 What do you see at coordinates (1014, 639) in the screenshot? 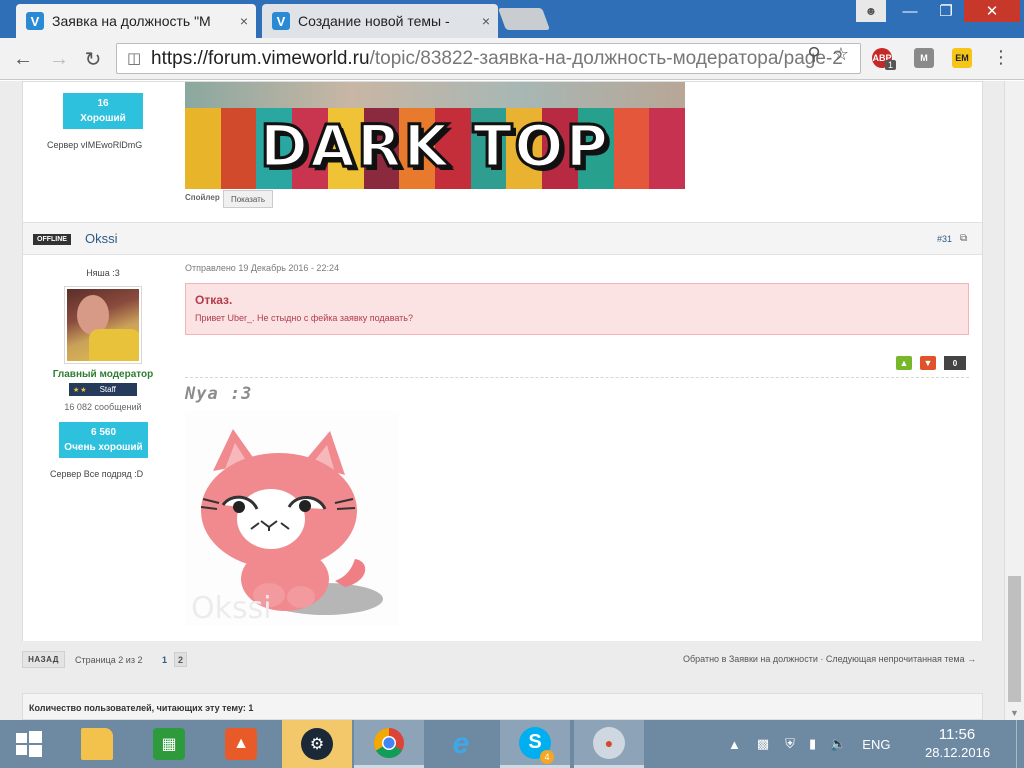
I see `scrollbar-thumb` at bounding box center [1014, 639].